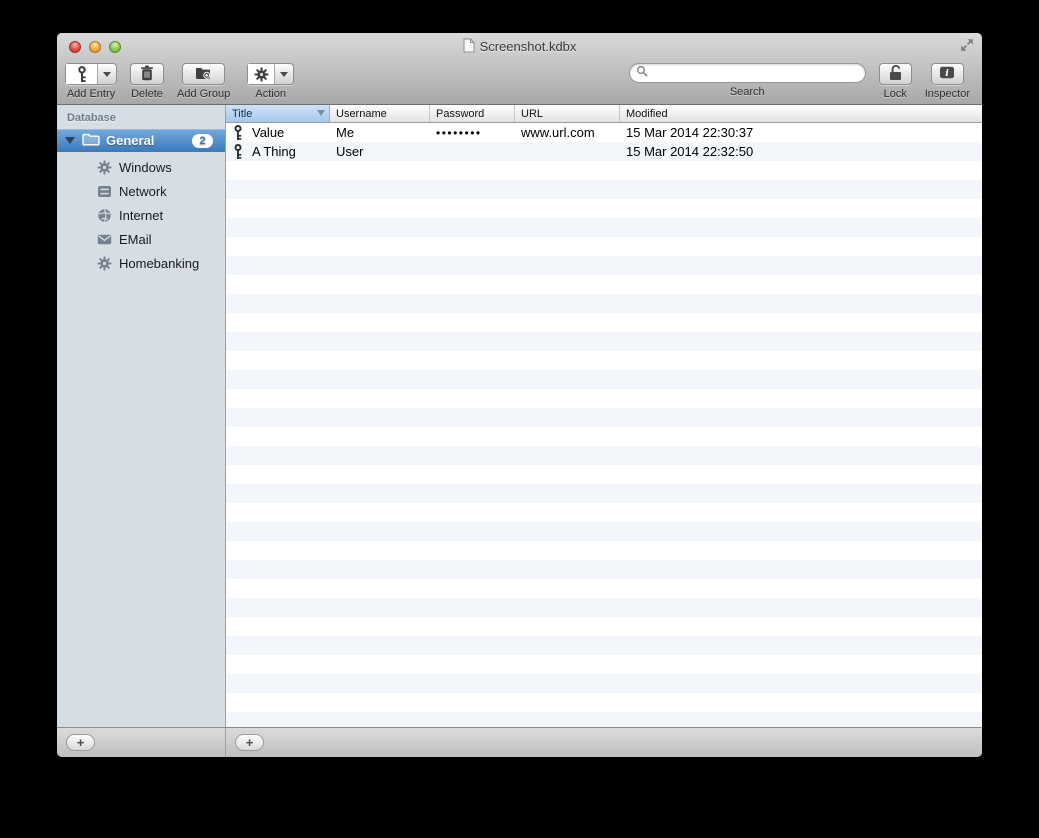 The image size is (1039, 838). I want to click on action-dropdown, so click(283, 74).